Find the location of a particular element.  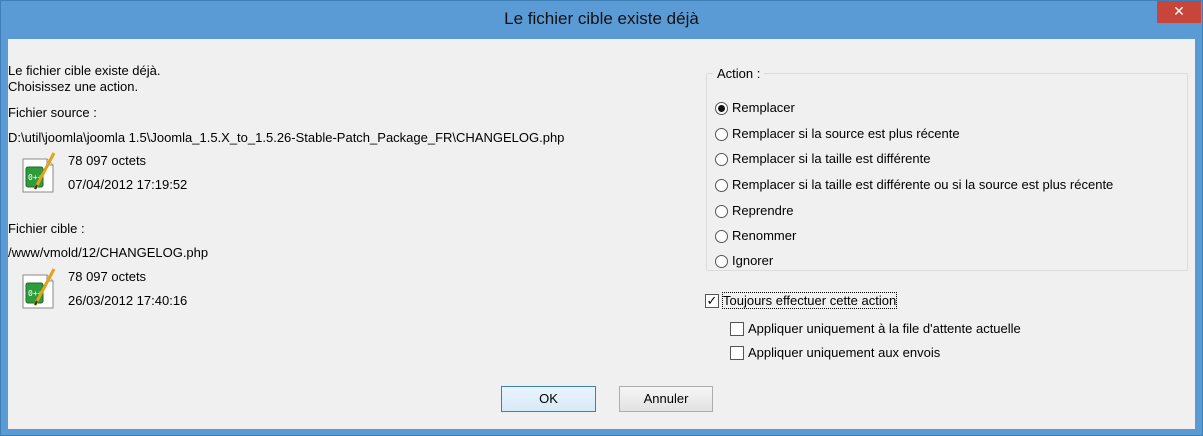

target-heading: Fichier cible : is located at coordinates (46, 228).